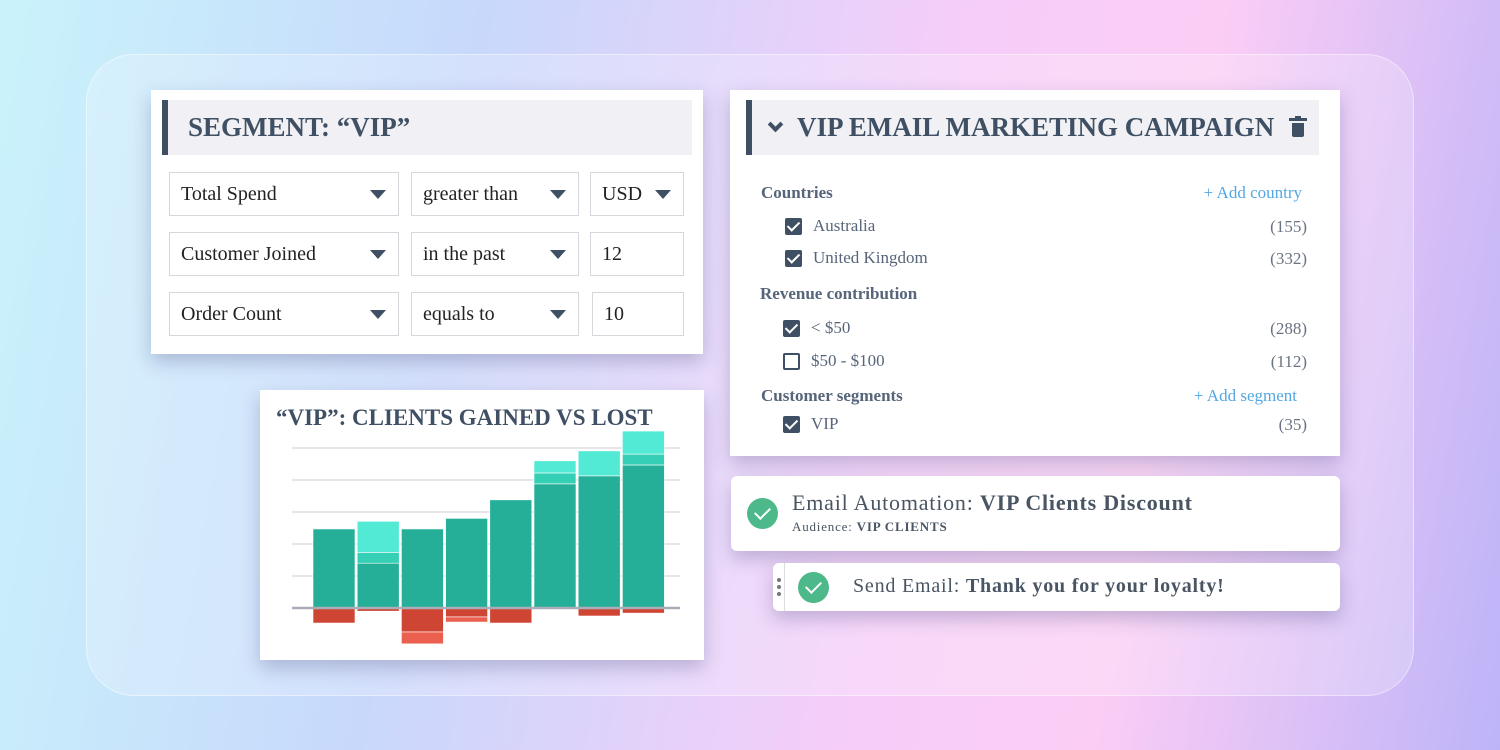  Describe the element at coordinates (1036, 127) in the screenshot. I see `campaign-title: VIP EMAIL MARKETING CAMPAIGN` at that location.